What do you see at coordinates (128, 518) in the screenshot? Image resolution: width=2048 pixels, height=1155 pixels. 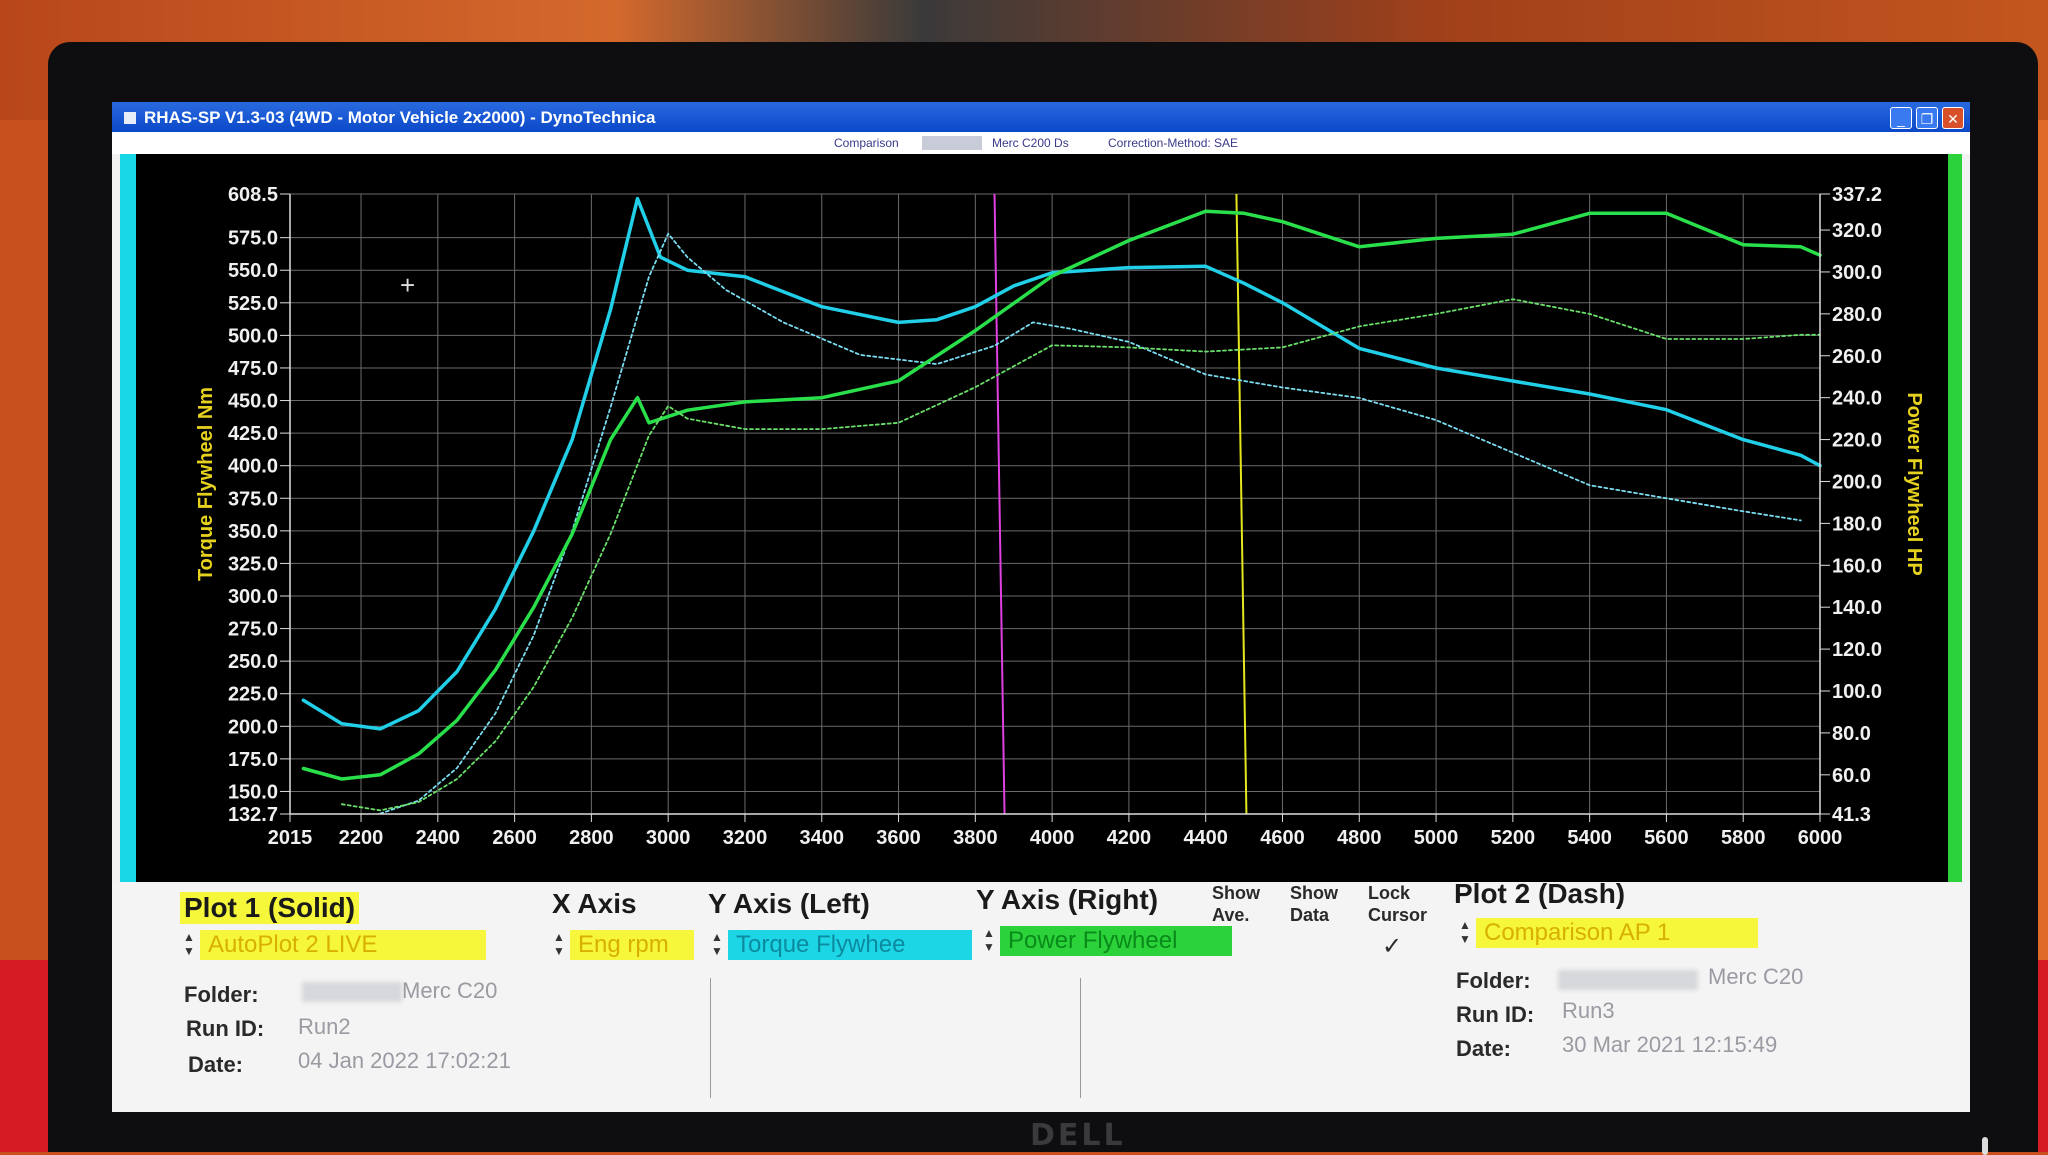 I see `left-axis-color-stripe` at bounding box center [128, 518].